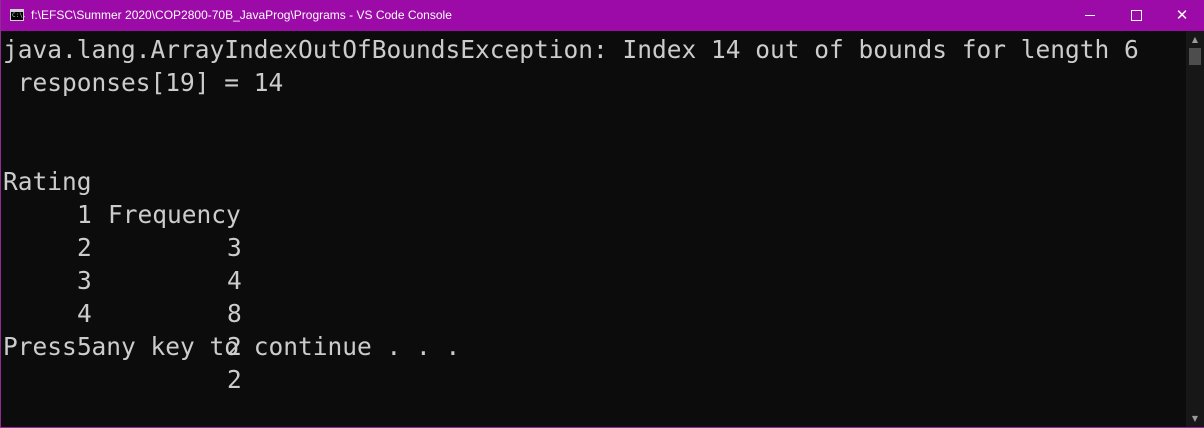 The image size is (1204, 428). What do you see at coordinates (234, 280) in the screenshot?
I see `frequency-cell: 4` at bounding box center [234, 280].